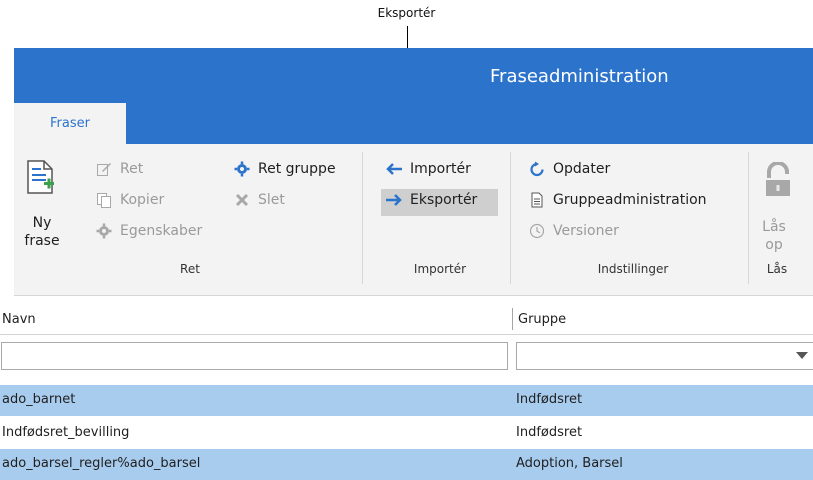 The image size is (813, 480). I want to click on filter-navn-input, so click(254, 356).